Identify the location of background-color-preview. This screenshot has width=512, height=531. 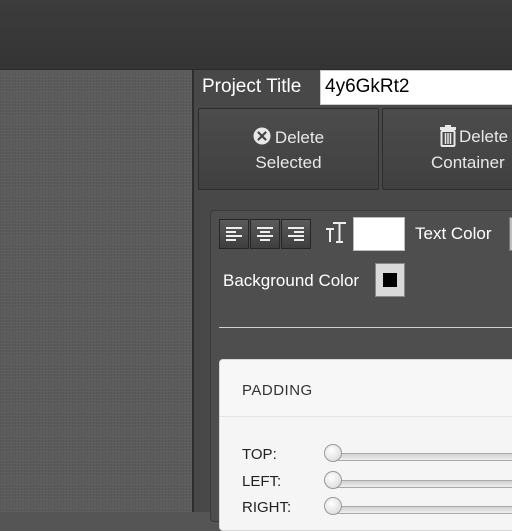
(390, 280).